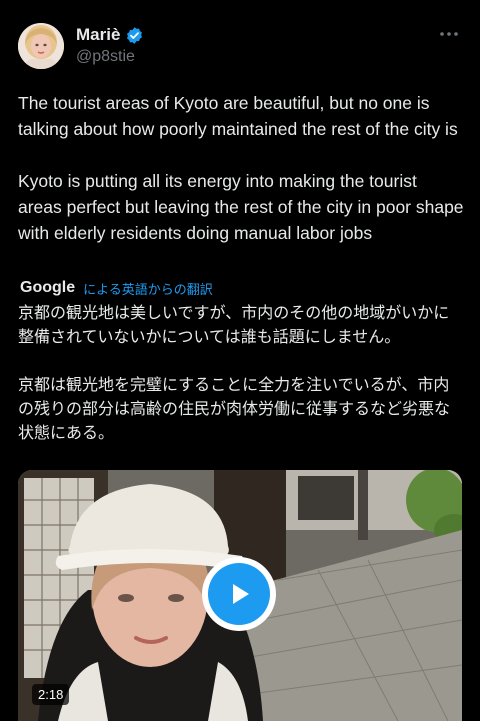 Image resolution: width=480 pixels, height=721 pixels. I want to click on avatar-image, so click(41, 46).